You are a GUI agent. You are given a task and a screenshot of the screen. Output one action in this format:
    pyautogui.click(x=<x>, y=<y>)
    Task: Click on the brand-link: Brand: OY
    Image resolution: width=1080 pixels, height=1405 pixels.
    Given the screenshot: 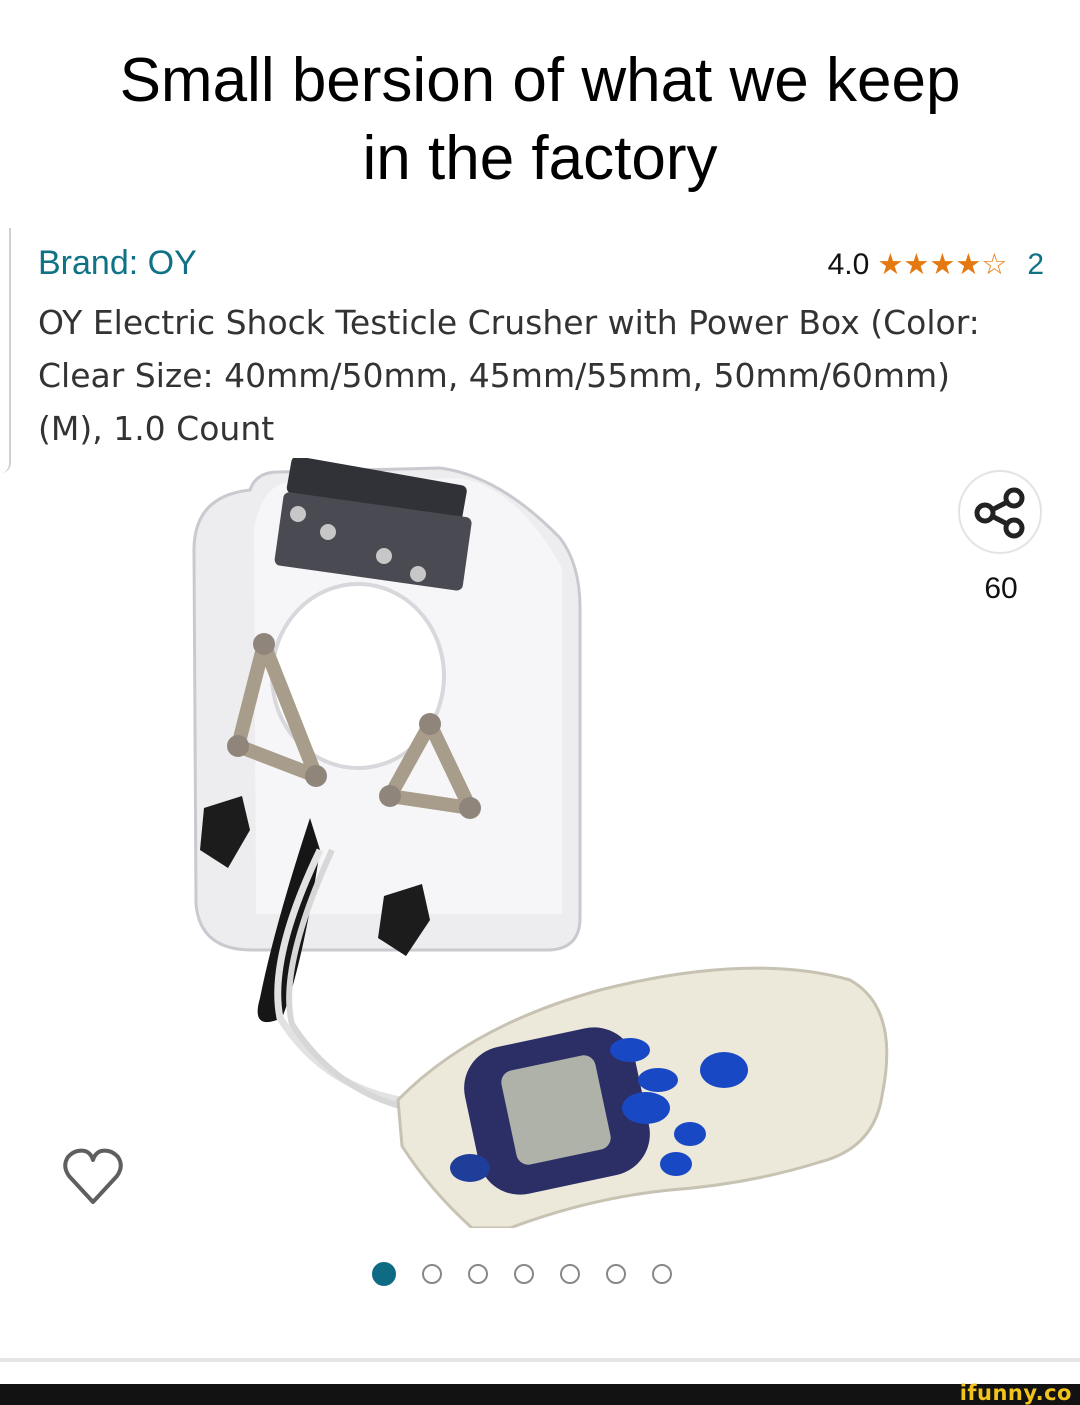 What is the action you would take?
    pyautogui.click(x=117, y=263)
    